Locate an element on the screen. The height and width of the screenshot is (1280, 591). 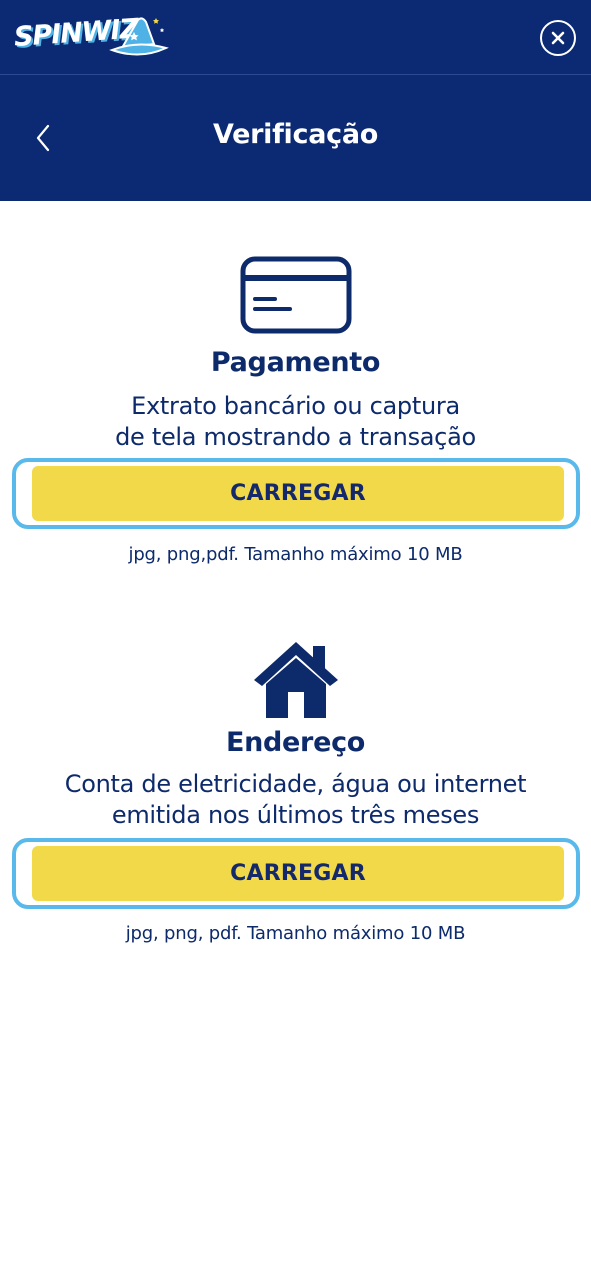
page-title: Verificação is located at coordinates (295, 134).